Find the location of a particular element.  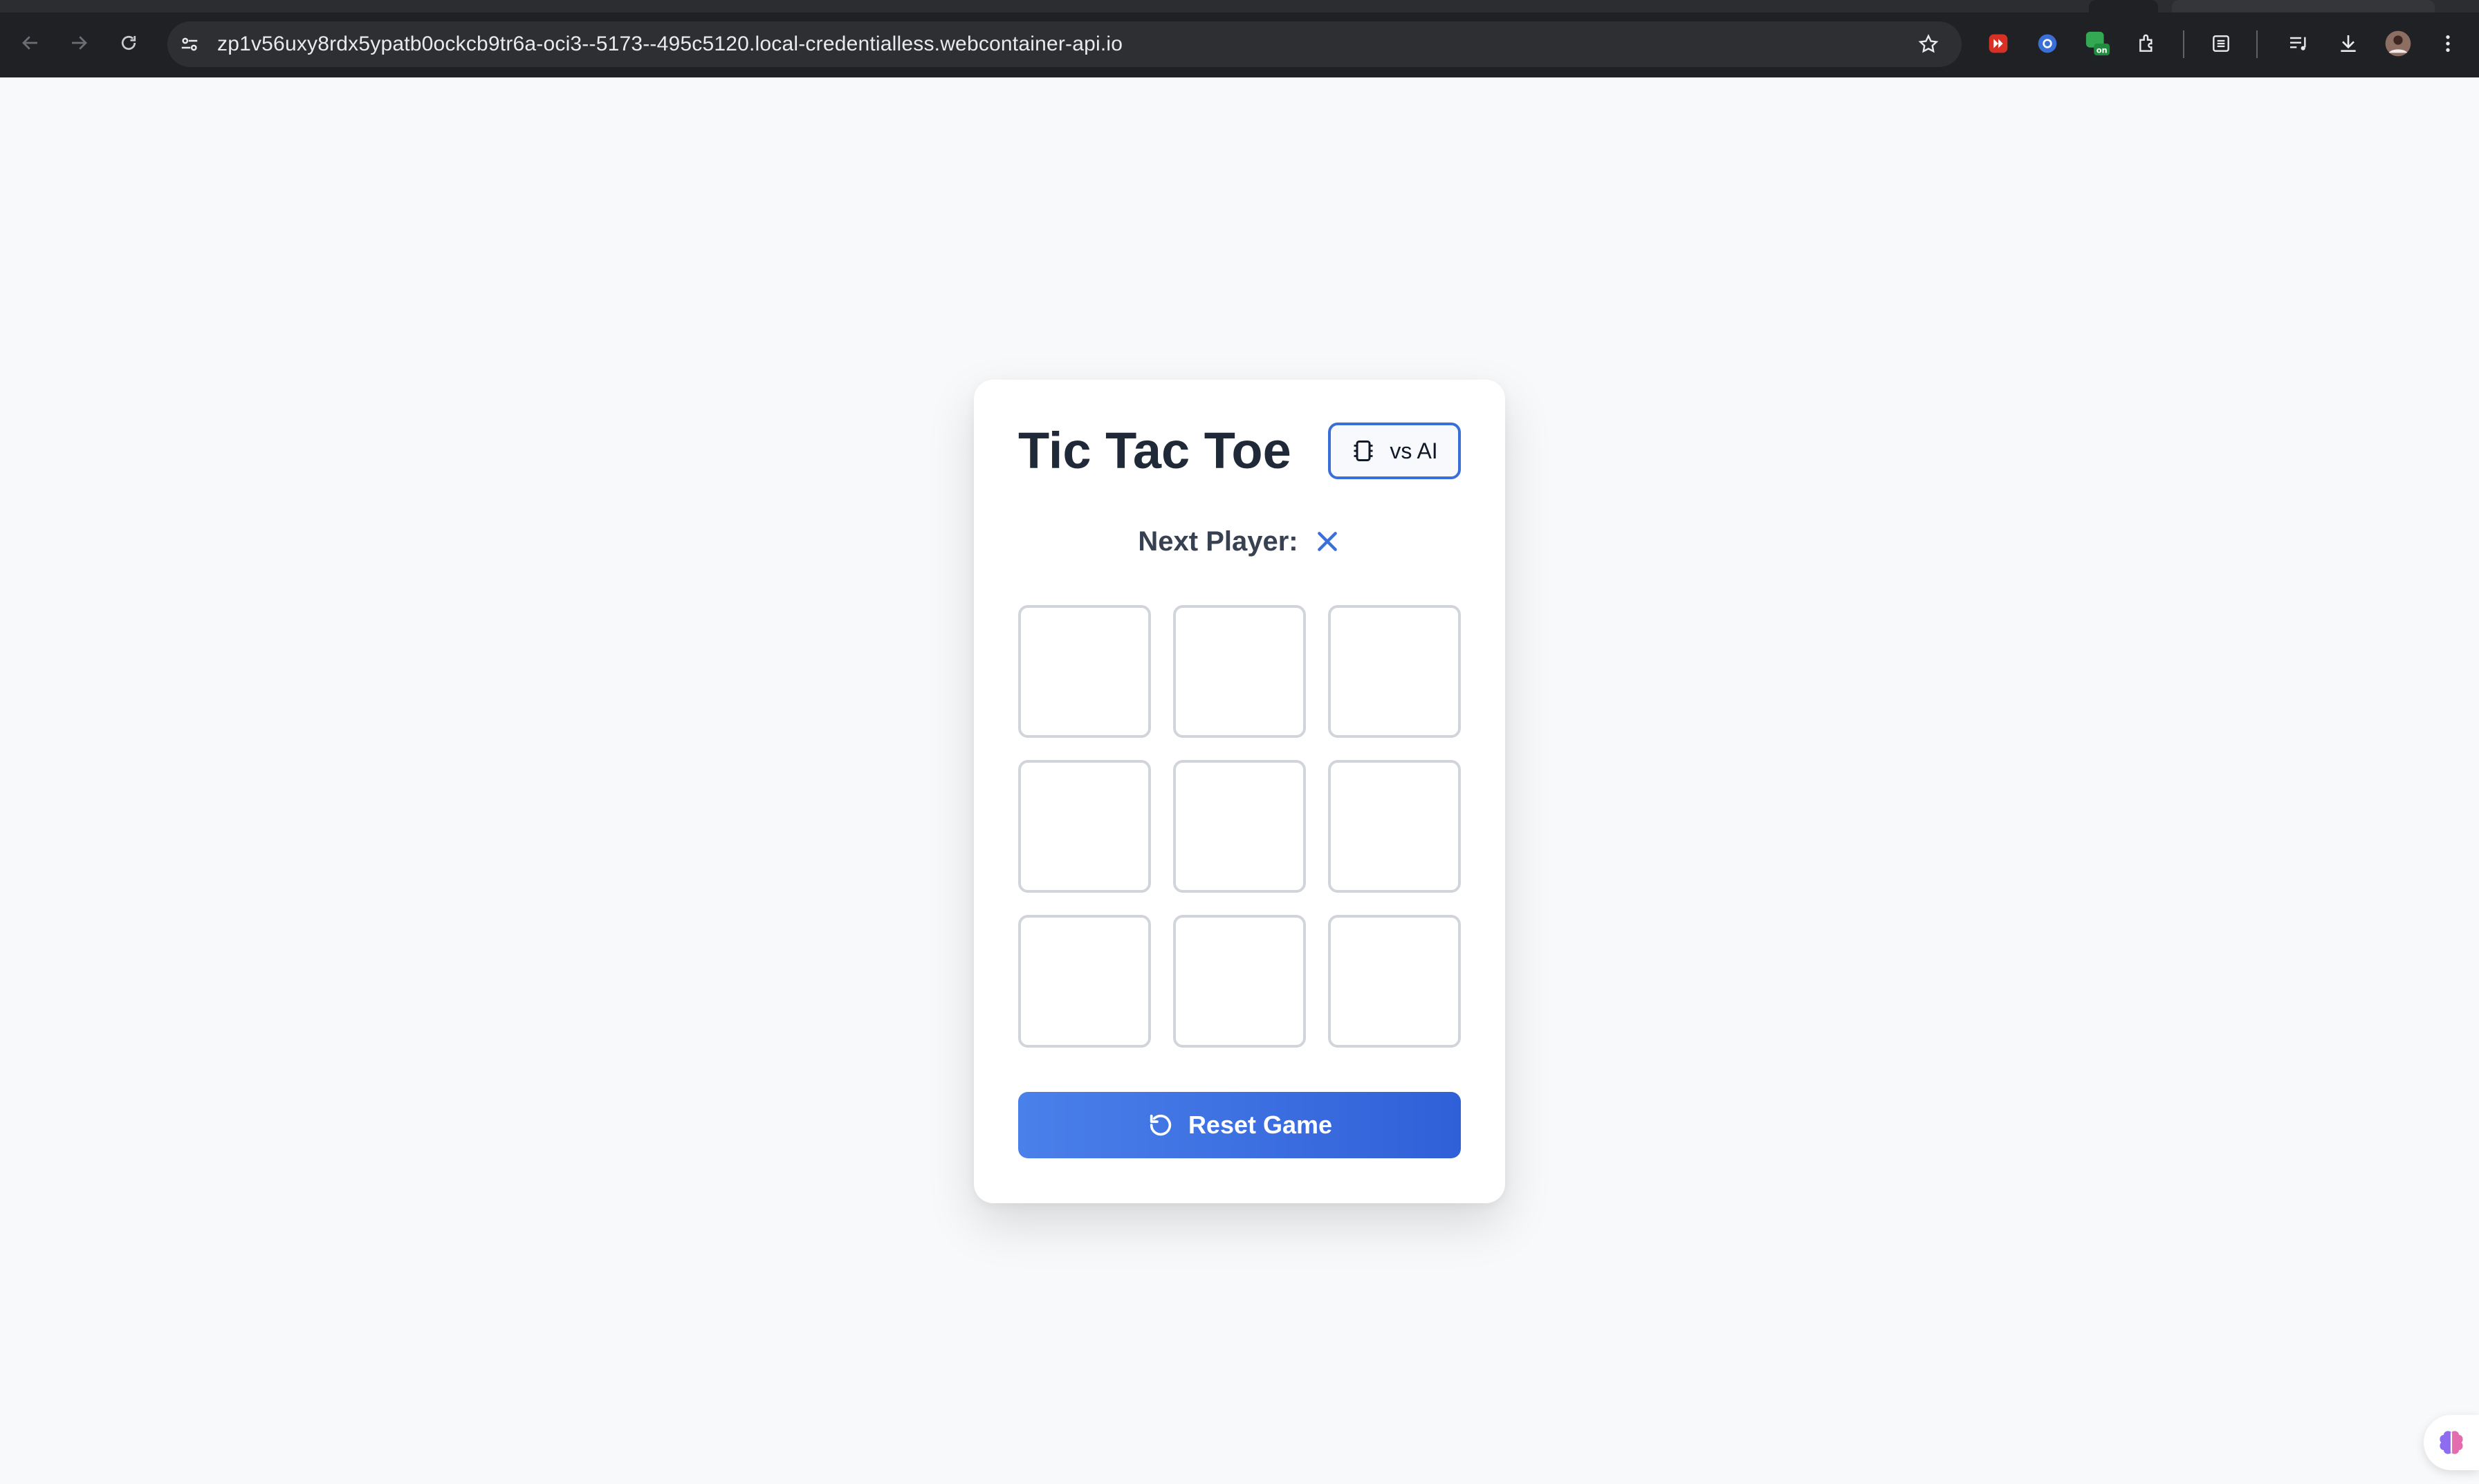

extension-green-button: on is located at coordinates (2098, 43).